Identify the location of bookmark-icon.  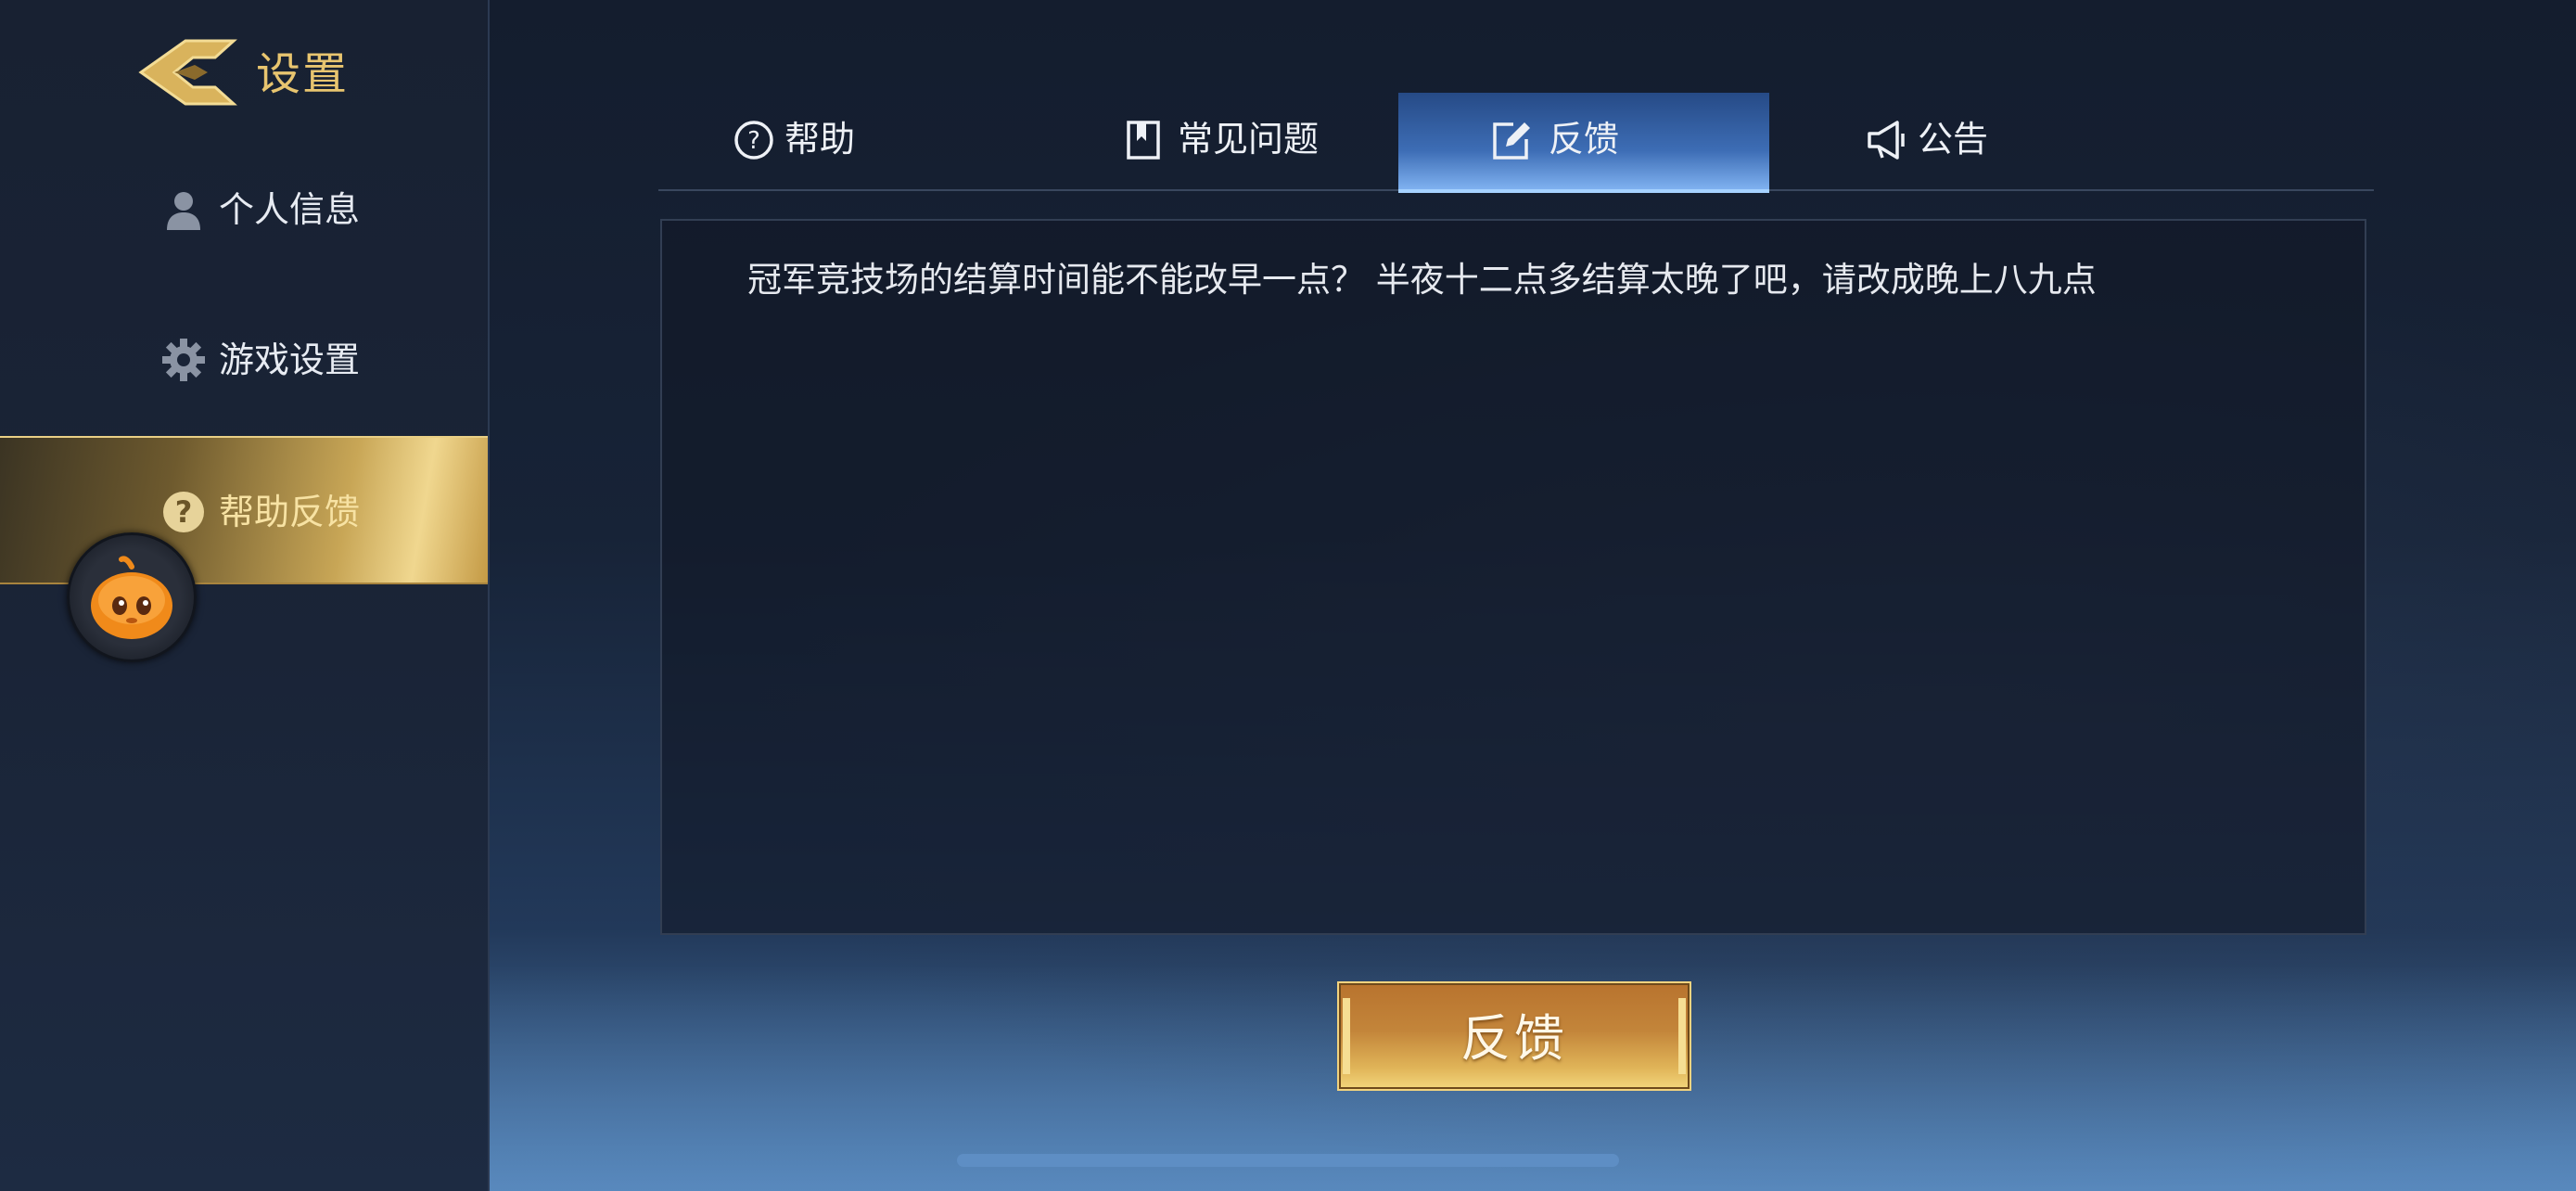
(1143, 140).